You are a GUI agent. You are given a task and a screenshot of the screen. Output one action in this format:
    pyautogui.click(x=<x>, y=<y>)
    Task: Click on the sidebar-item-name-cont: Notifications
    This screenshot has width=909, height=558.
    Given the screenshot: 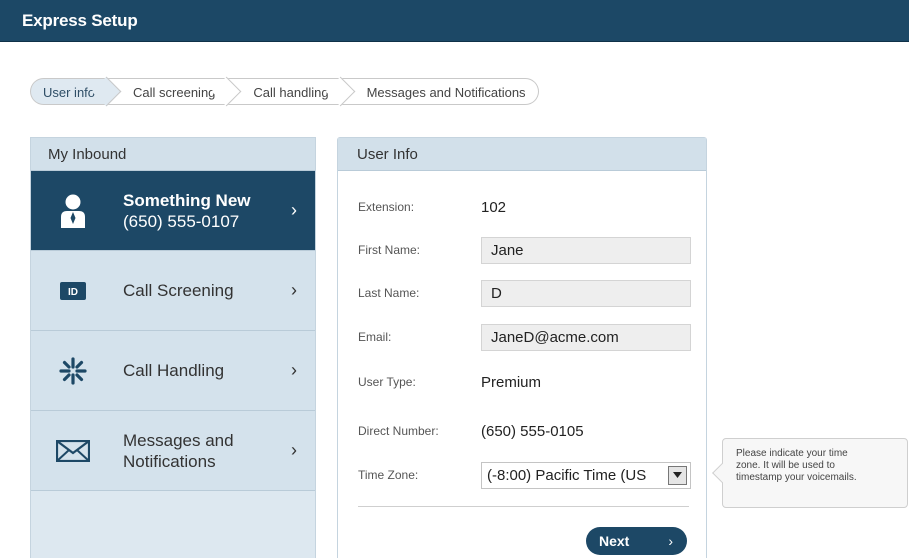 What is the action you would take?
    pyautogui.click(x=169, y=461)
    